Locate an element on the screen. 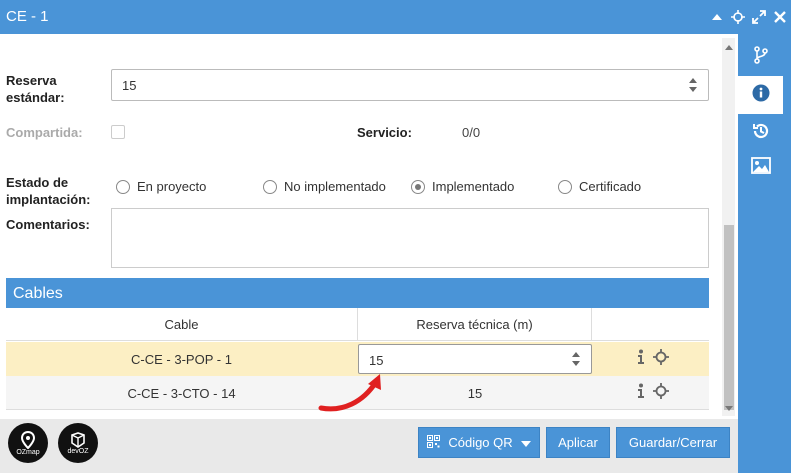 The image size is (791, 473). compartida-checkbox is located at coordinates (118, 132).